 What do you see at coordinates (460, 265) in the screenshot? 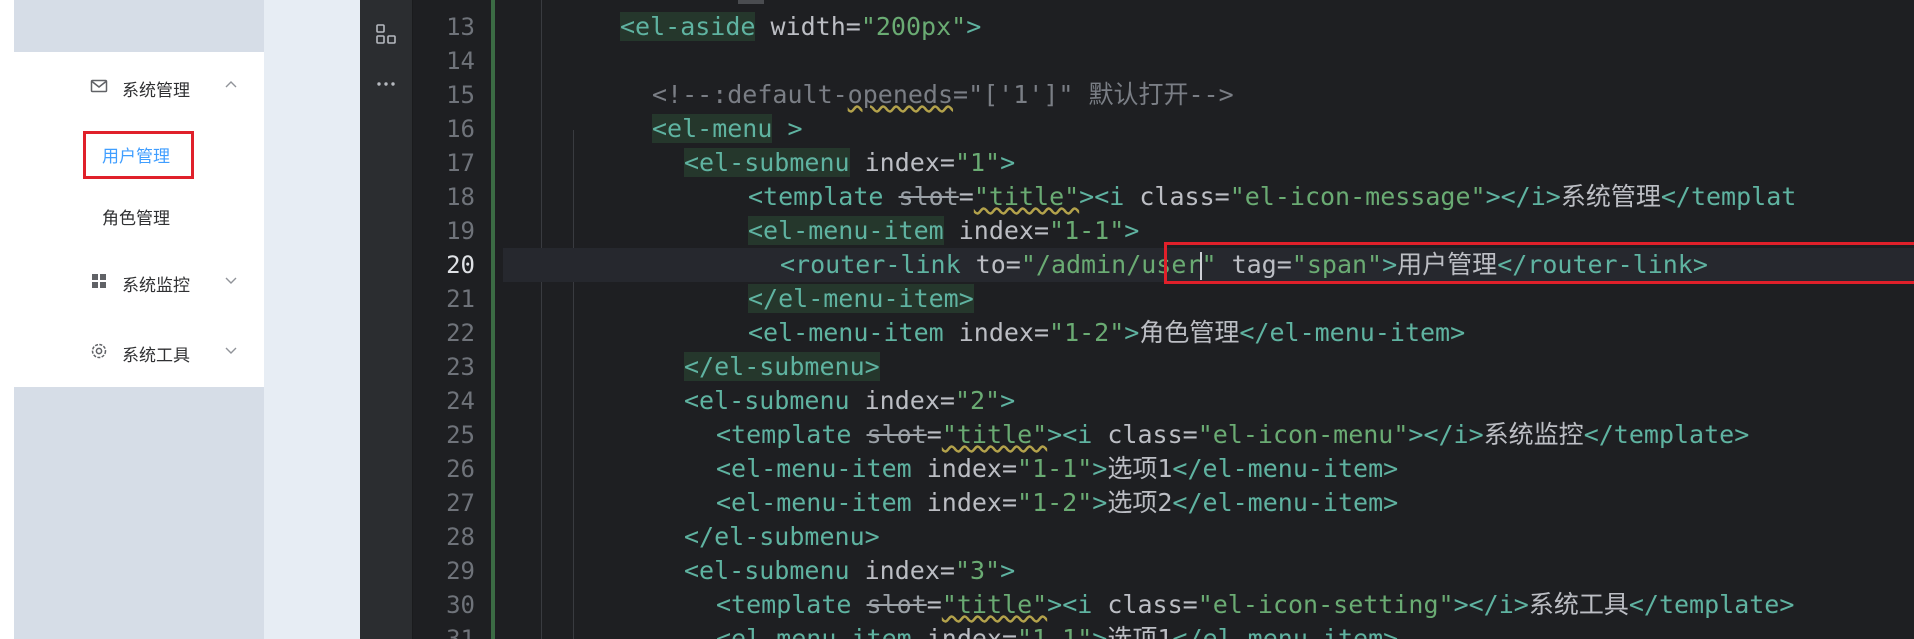
I see `line-number-current: 20` at bounding box center [460, 265].